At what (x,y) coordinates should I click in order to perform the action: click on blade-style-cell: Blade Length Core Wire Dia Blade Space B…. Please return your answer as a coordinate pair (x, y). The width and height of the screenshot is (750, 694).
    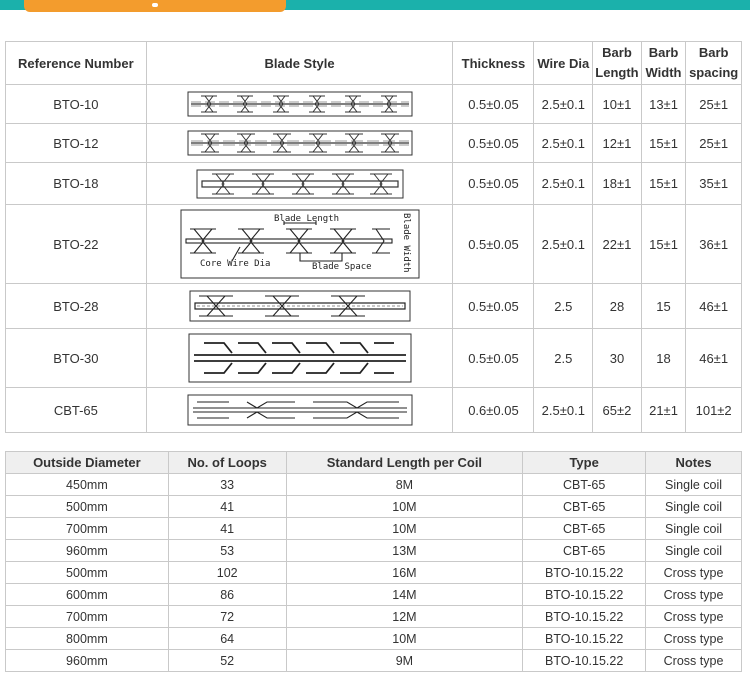
    Looking at the image, I should click on (299, 244).